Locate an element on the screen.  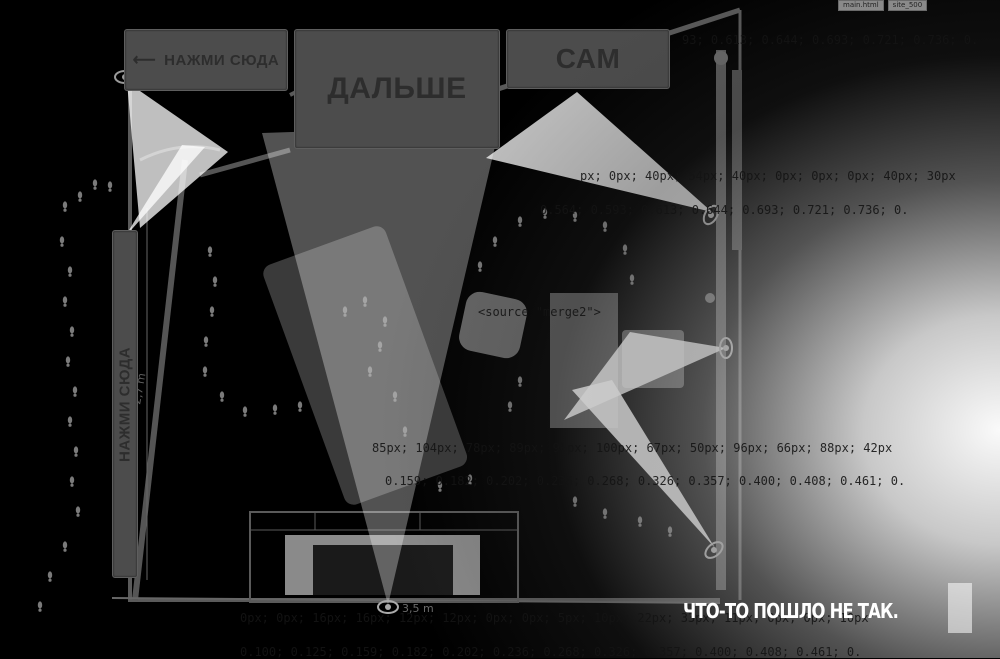
press-here-side-button: НАЖМИ СЮДА is located at coordinates (125, 404).